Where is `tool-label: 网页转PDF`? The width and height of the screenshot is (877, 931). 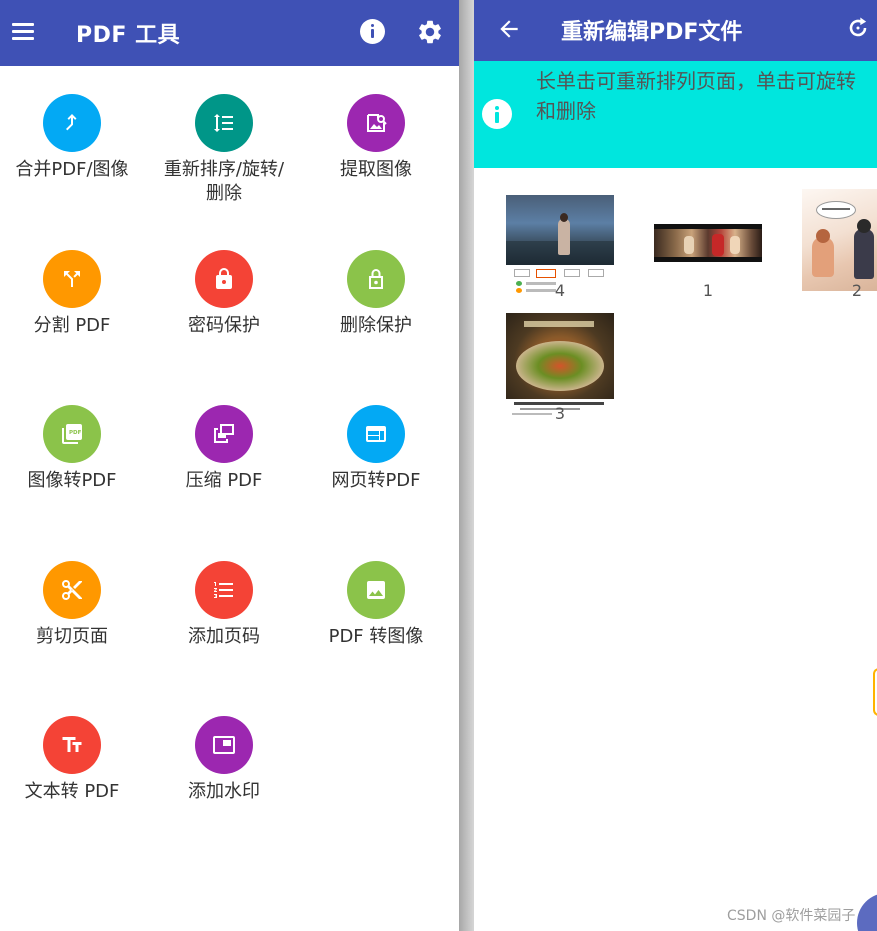
tool-label: 网页转PDF is located at coordinates (376, 480).